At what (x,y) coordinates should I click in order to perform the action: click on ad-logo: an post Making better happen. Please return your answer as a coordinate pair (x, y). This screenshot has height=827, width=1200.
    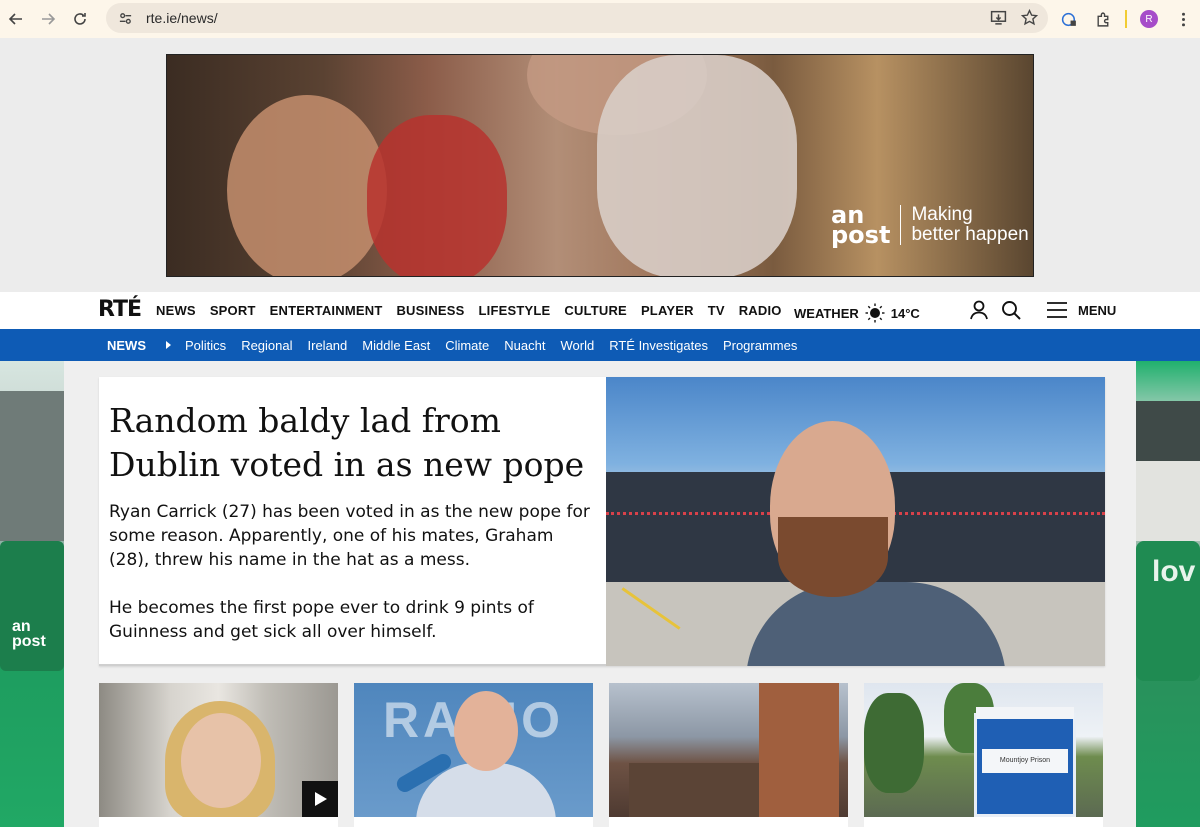
    Looking at the image, I should click on (930, 225).